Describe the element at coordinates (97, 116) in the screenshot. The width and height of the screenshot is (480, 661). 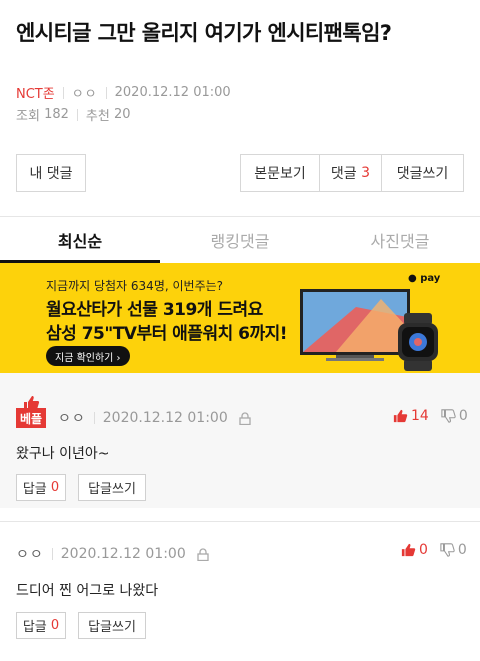
I see `recommend-label: 추천` at that location.